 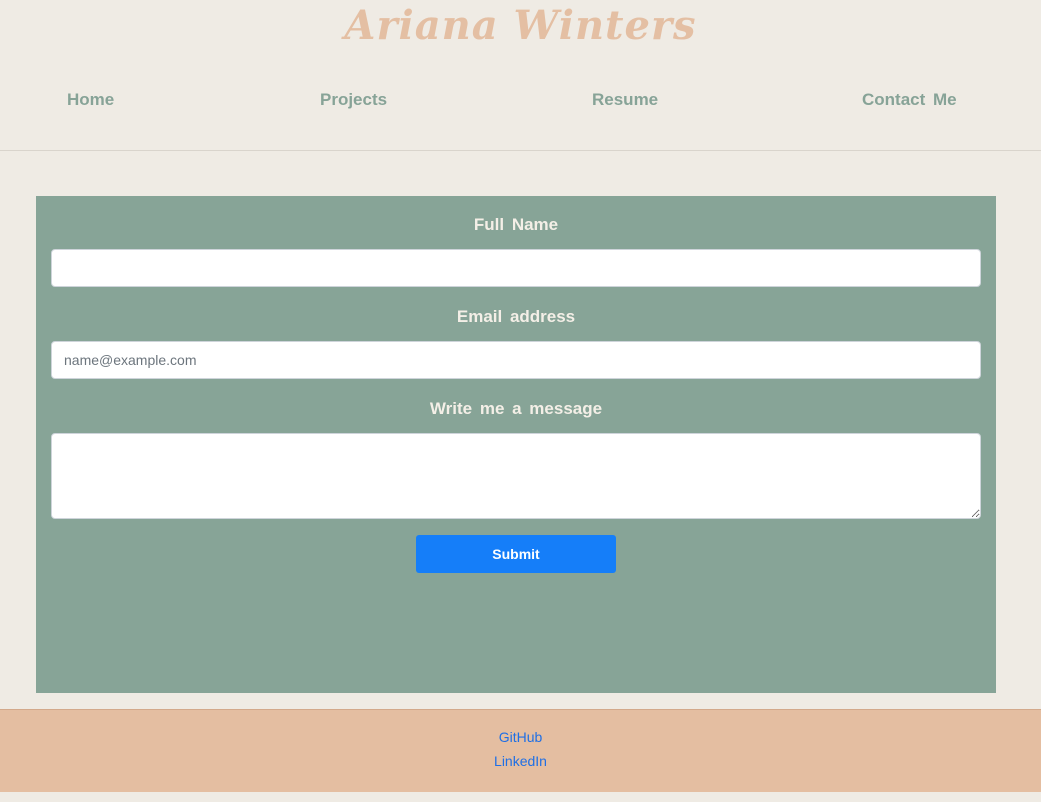 I want to click on github-link: GitHub, so click(x=520, y=737).